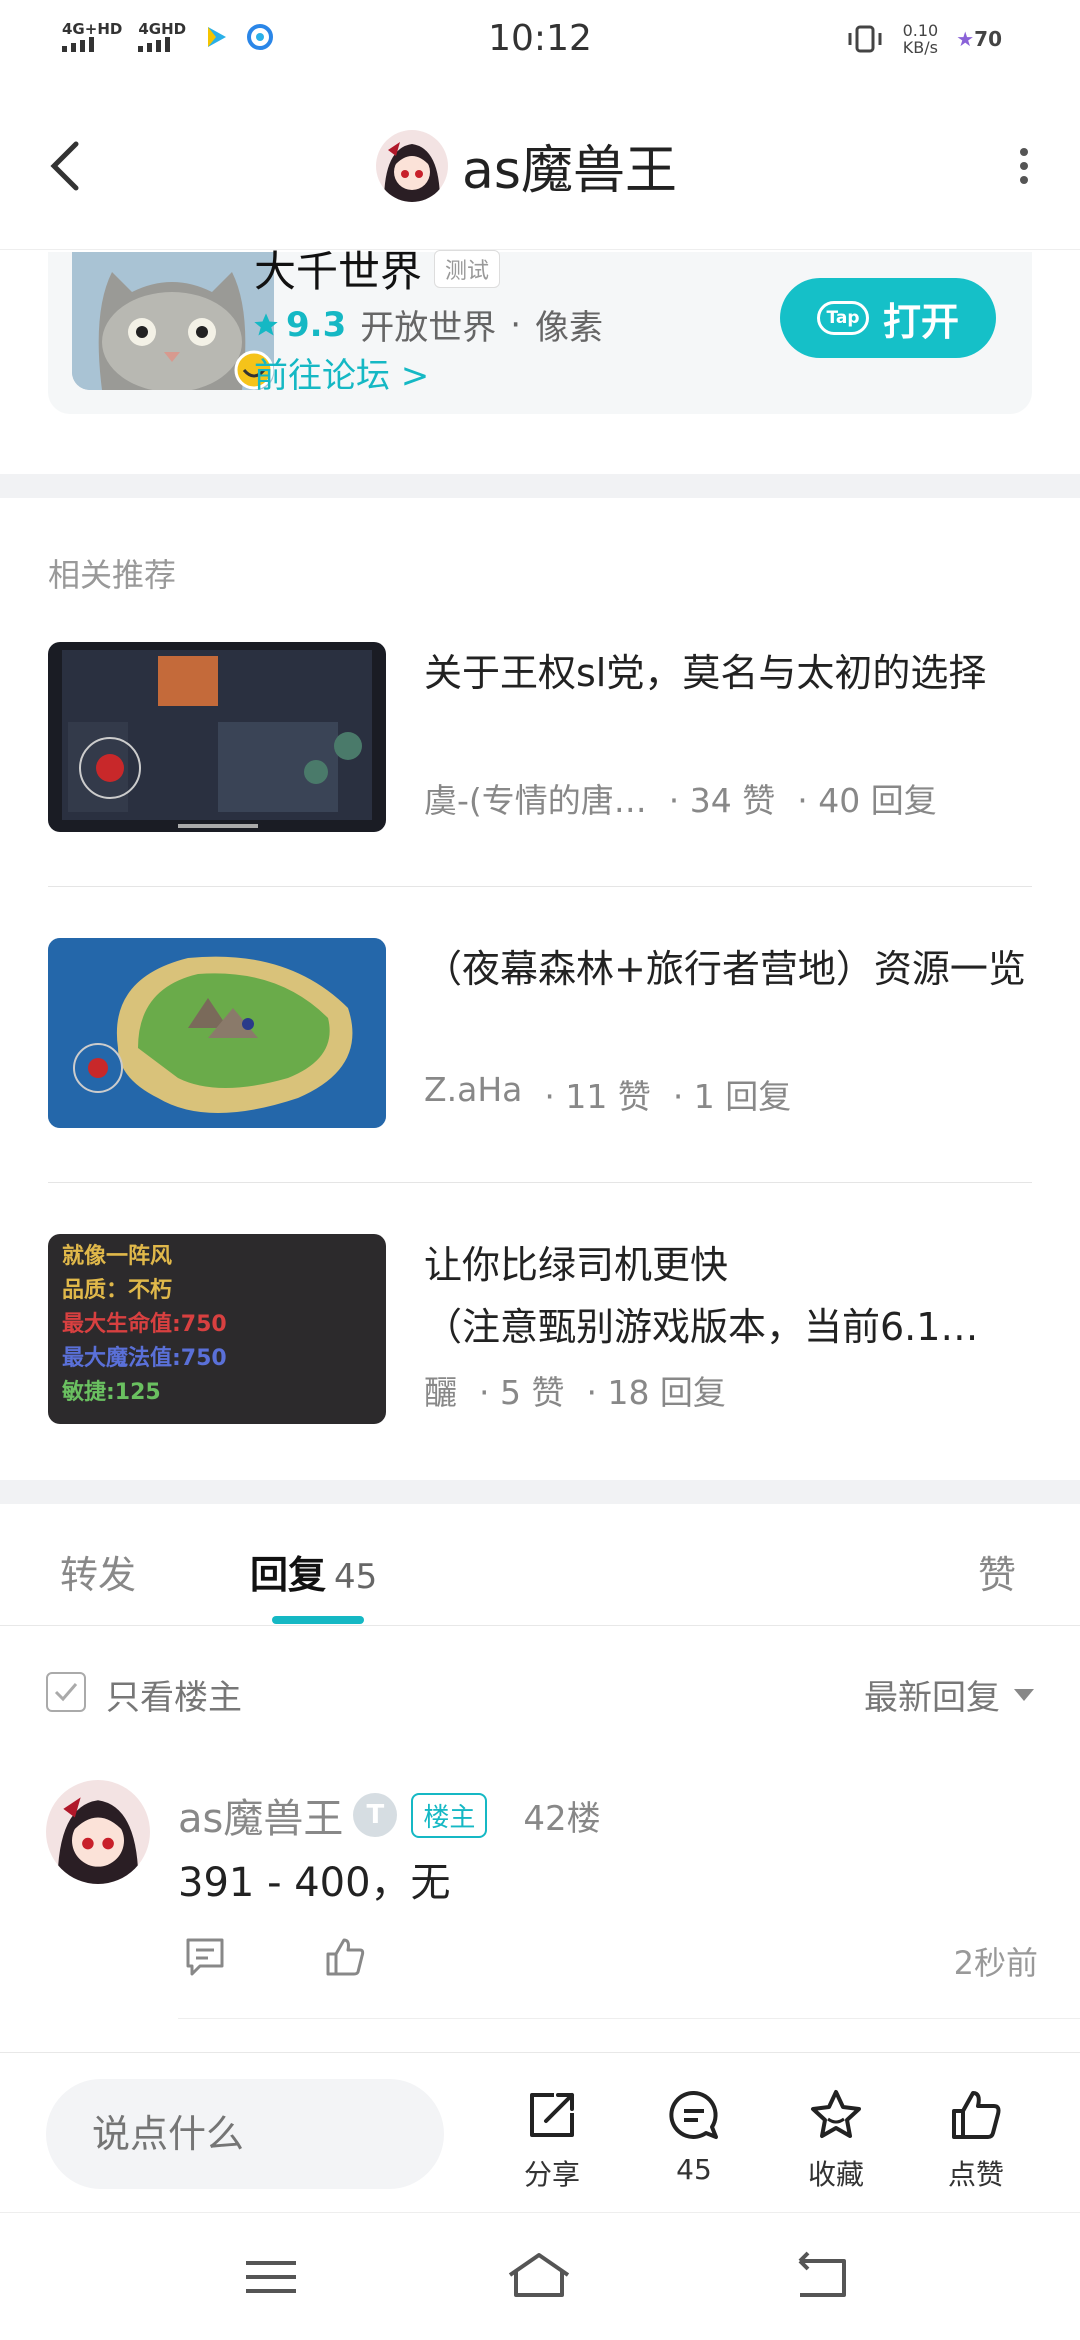 This screenshot has height=2340, width=1080. What do you see at coordinates (98, 1571) in the screenshot?
I see `tab-forward: 转发` at bounding box center [98, 1571].